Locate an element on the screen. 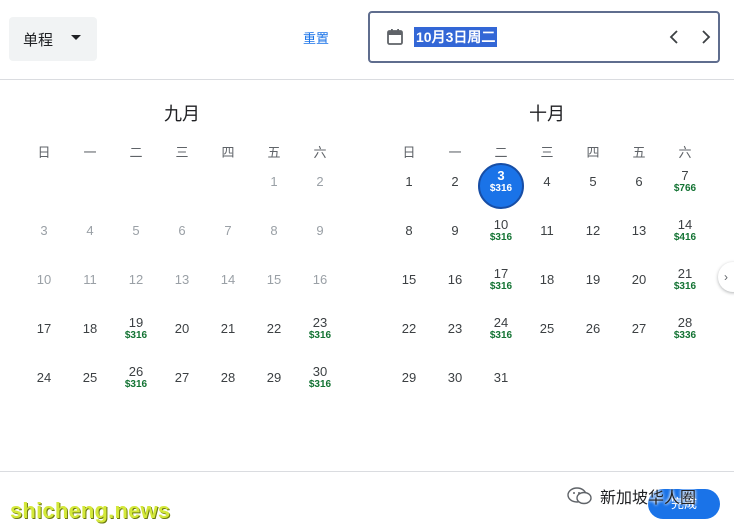 This screenshot has height=528, width=734. day-cell-selected: 3 $316 is located at coordinates (501, 186).